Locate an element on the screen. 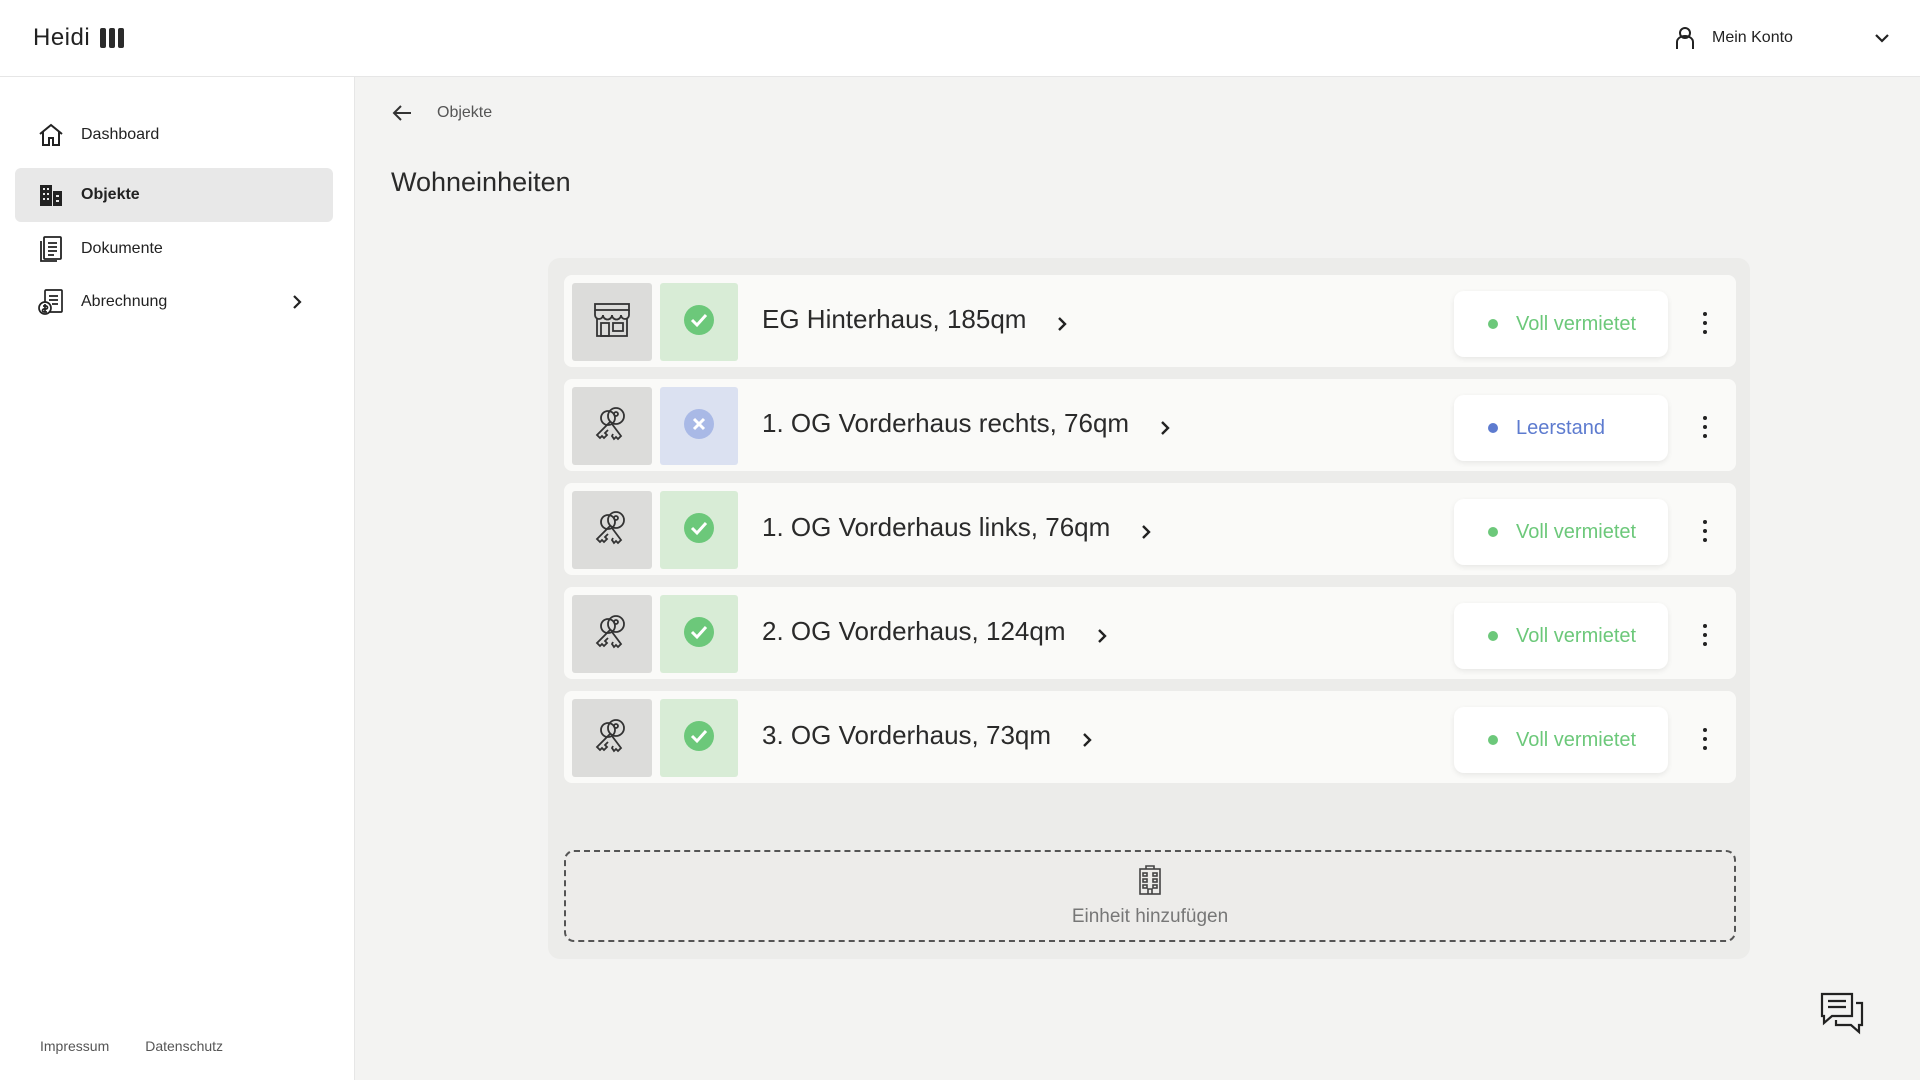  arrow-left-icon is located at coordinates (402, 113).